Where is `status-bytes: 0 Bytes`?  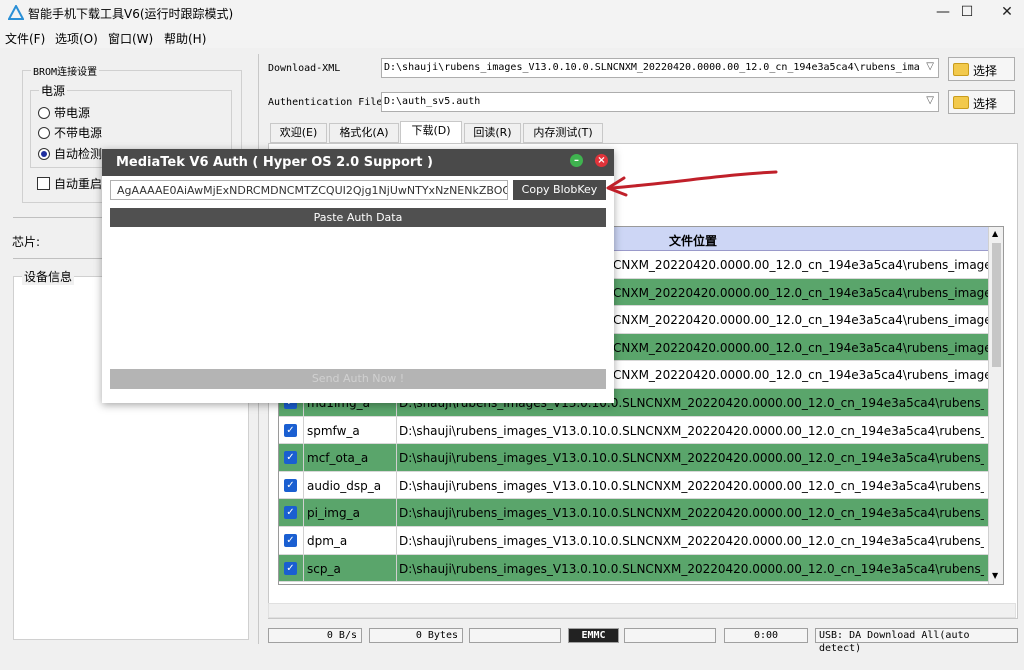 status-bytes: 0 Bytes is located at coordinates (416, 635).